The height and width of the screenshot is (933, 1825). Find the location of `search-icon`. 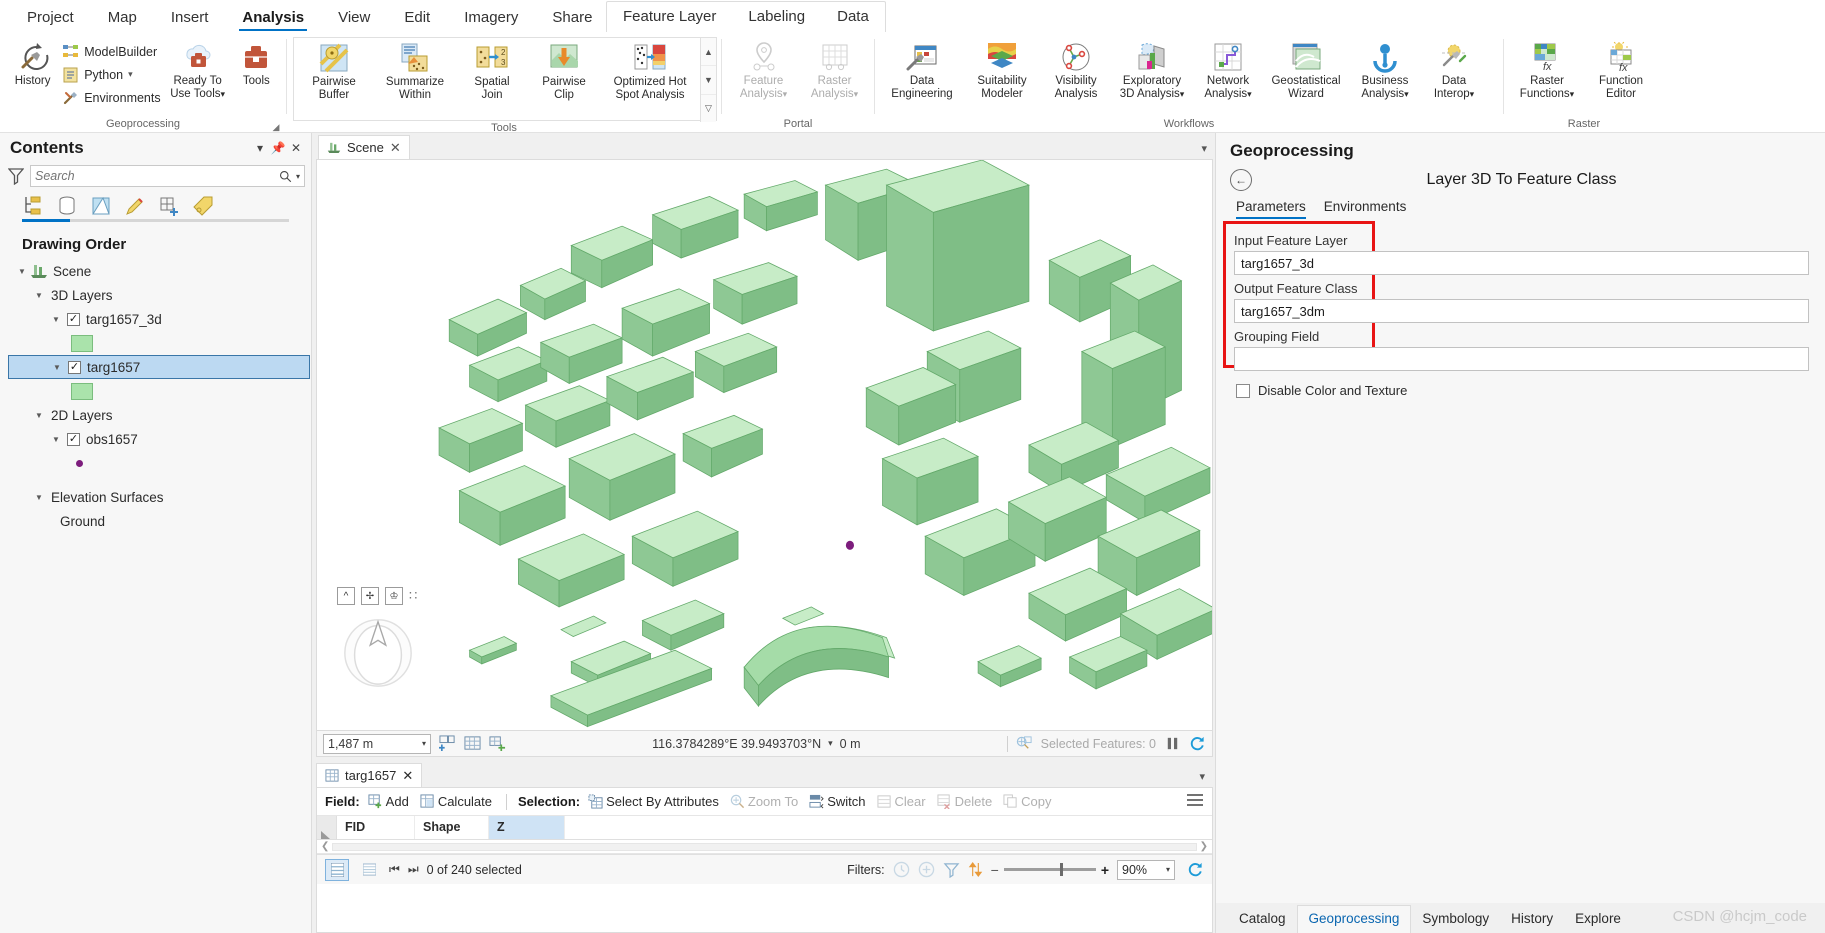

search-icon is located at coordinates (285, 176).